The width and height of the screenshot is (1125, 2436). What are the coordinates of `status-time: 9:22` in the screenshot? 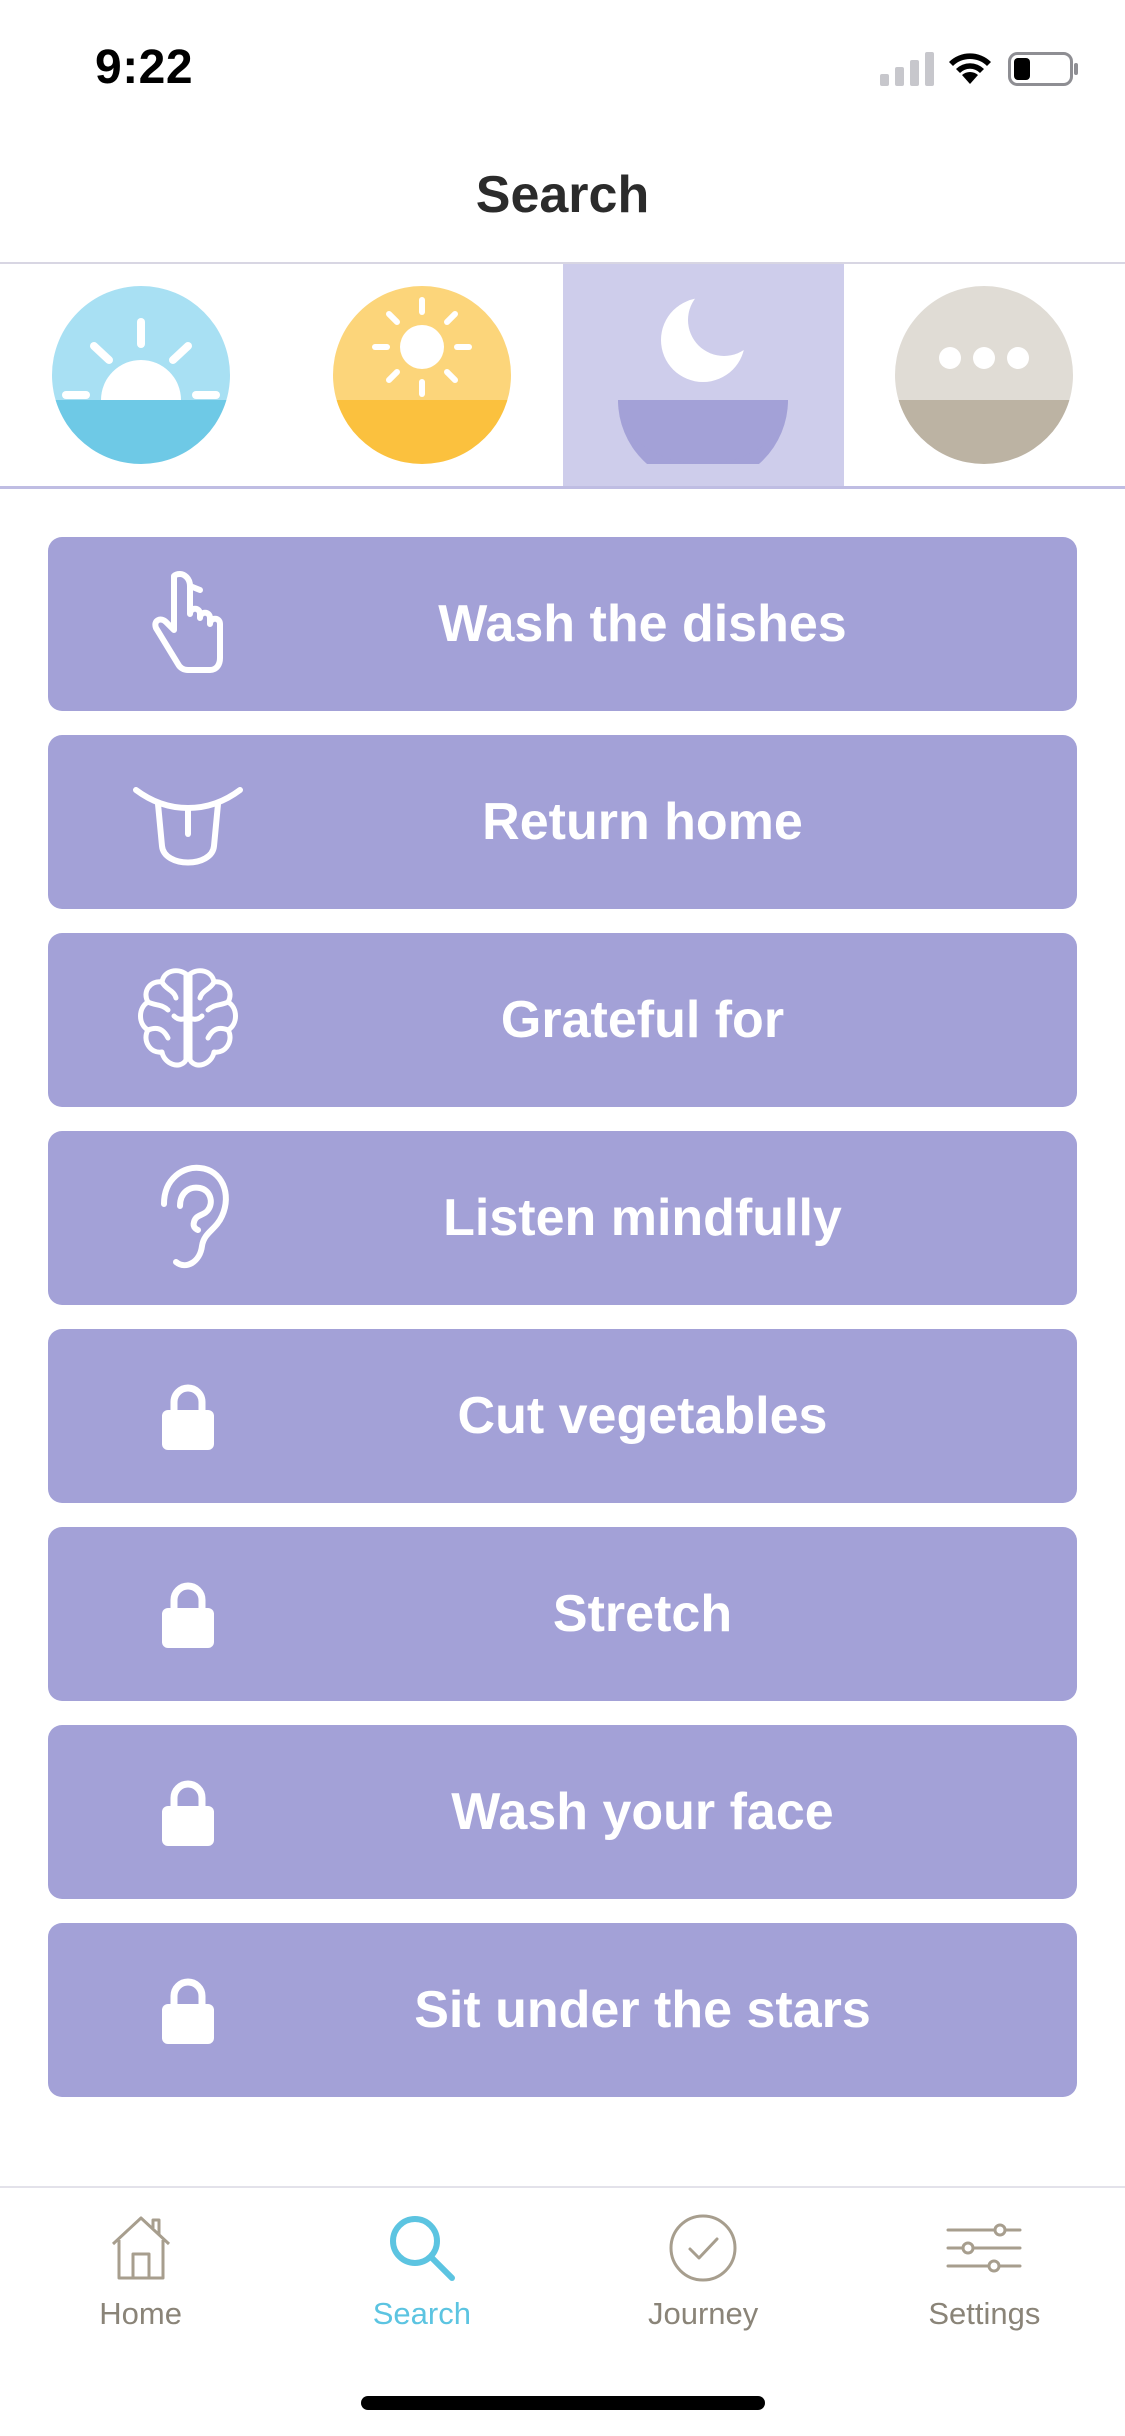 It's located at (144, 67).